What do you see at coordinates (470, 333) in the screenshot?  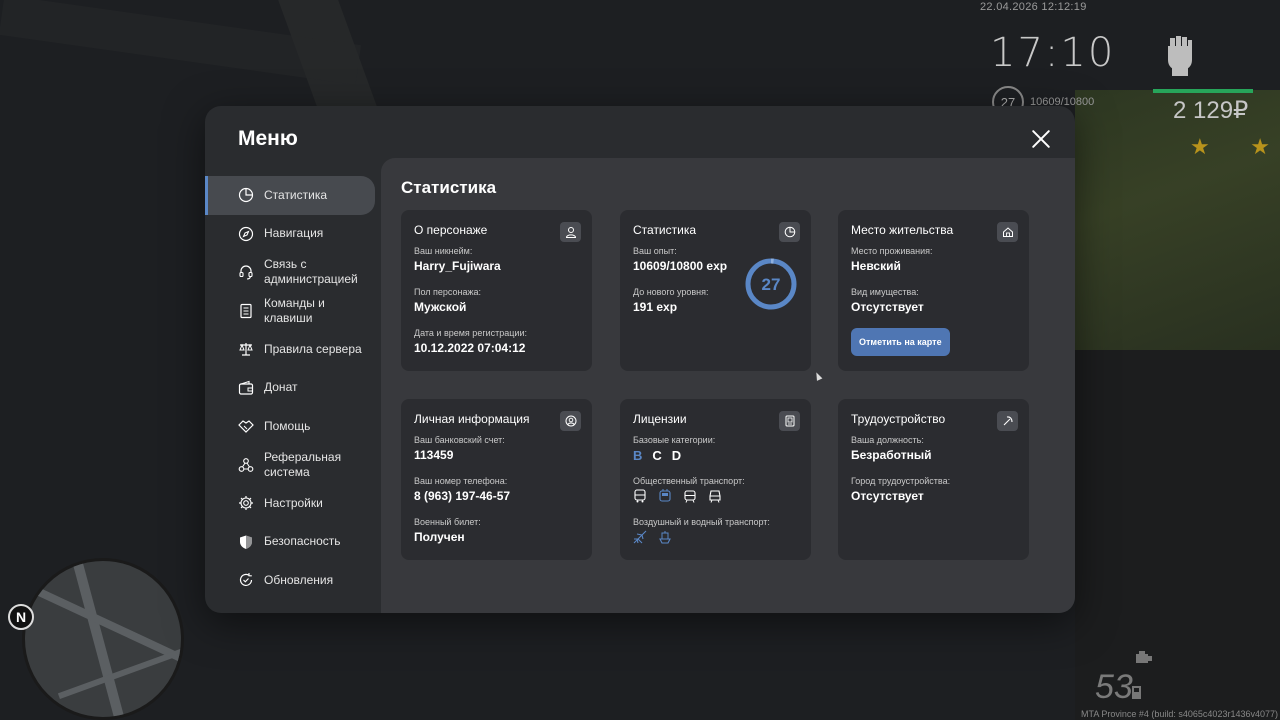 I see `field-label: Дата и время регистрации:` at bounding box center [470, 333].